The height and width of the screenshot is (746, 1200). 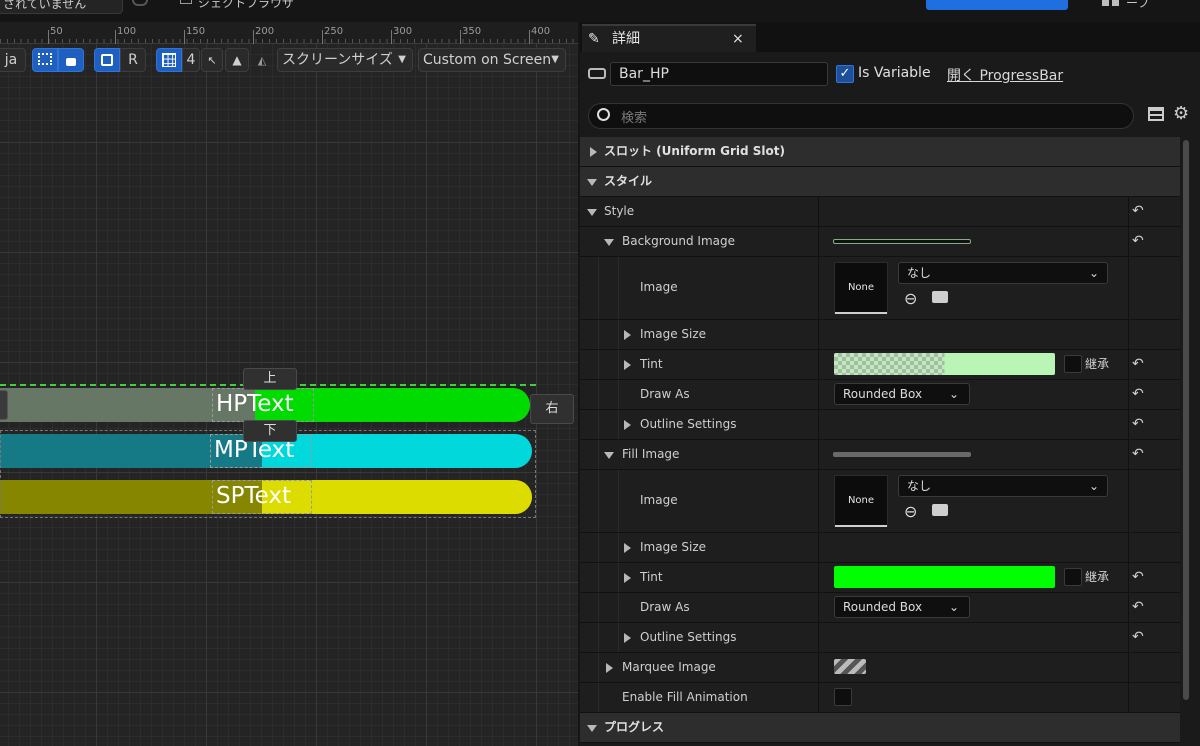 What do you see at coordinates (1073, 577) in the screenshot?
I see `fill-tint-inherit-checkbox` at bounding box center [1073, 577].